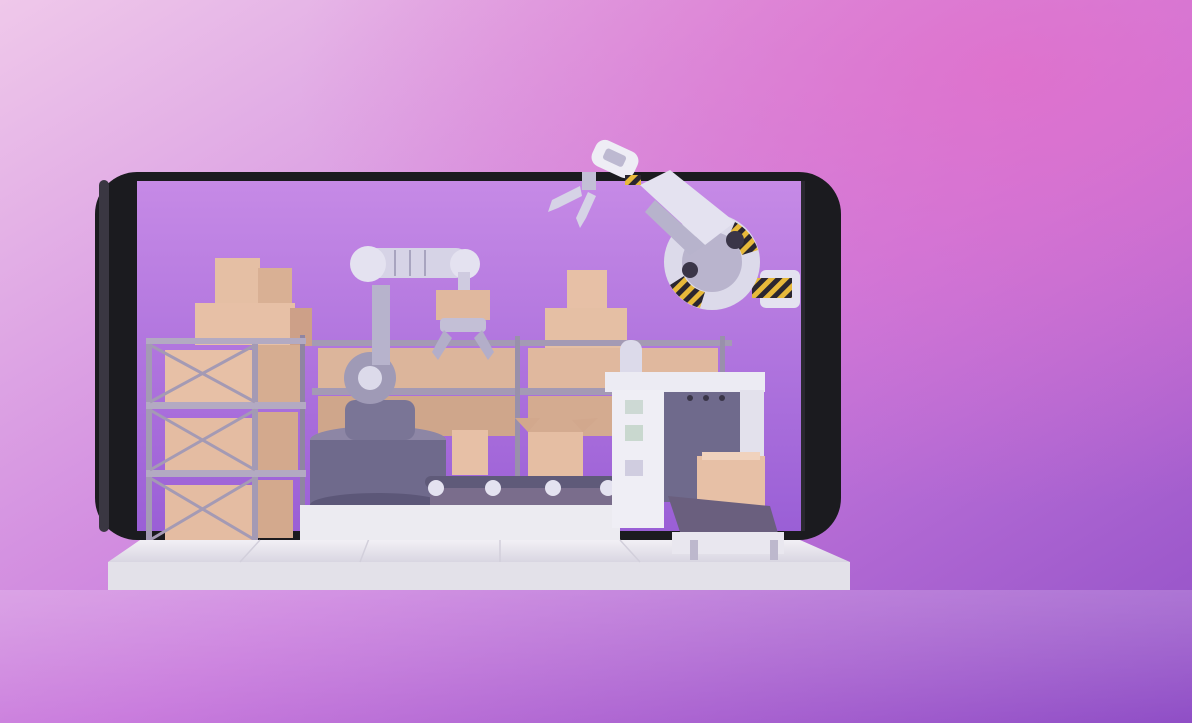 The height and width of the screenshot is (723, 1192). I want to click on floor-back, so click(460, 522).